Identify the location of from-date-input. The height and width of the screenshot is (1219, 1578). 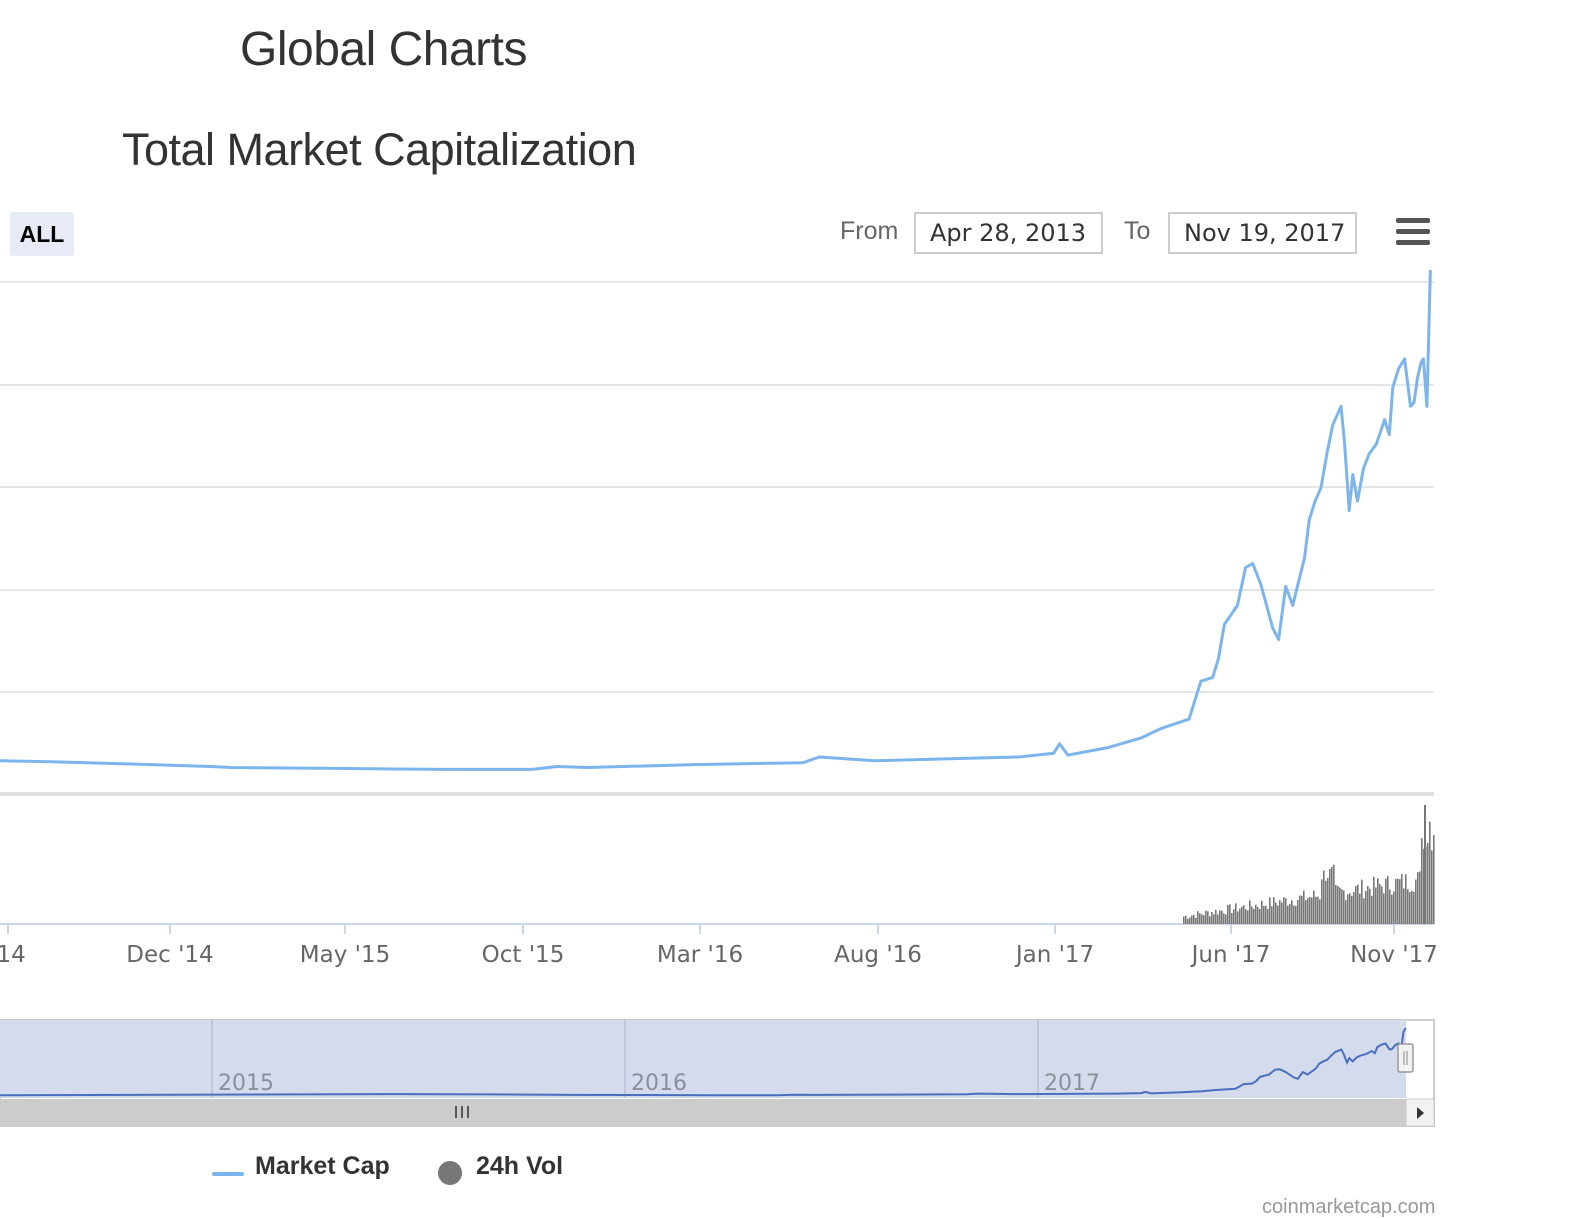
(1008, 233).